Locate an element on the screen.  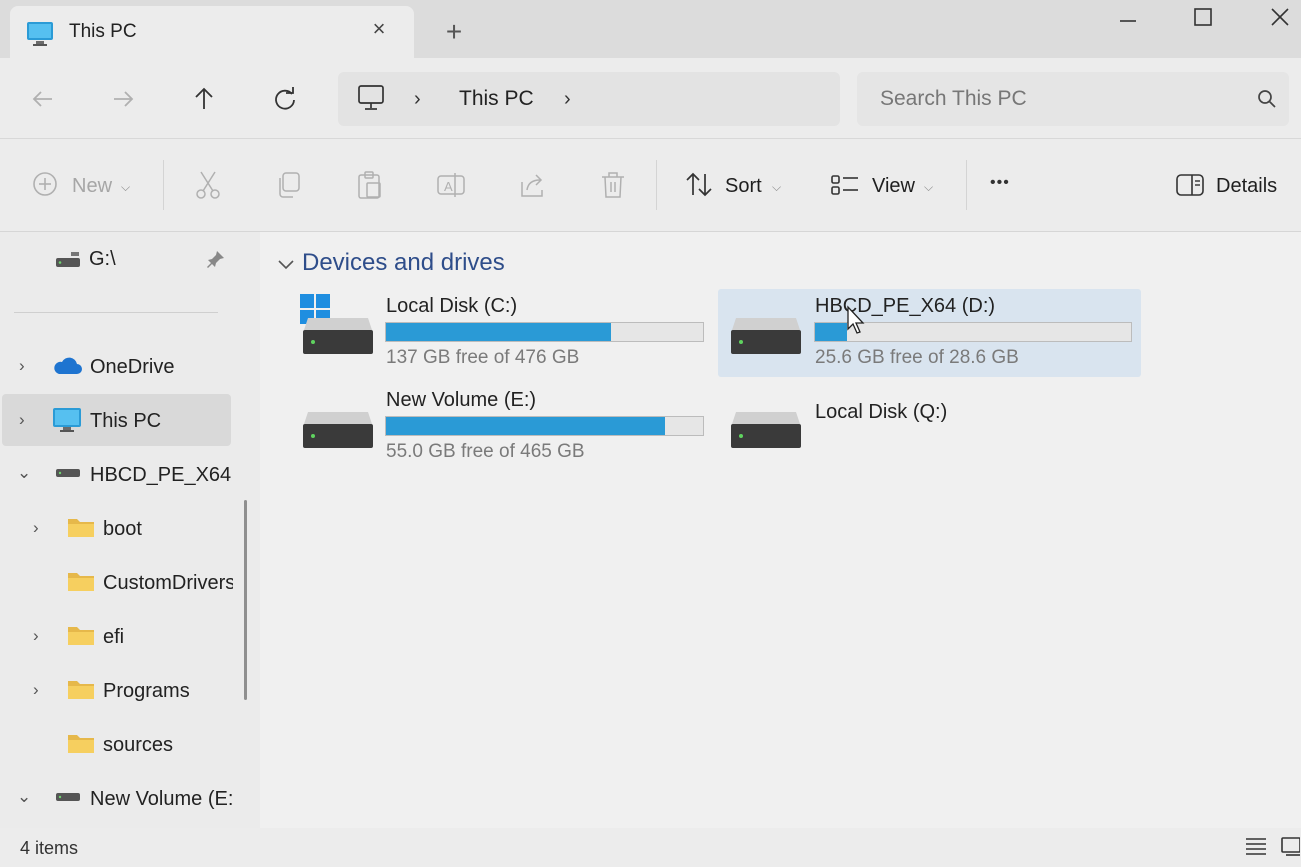
minimize-icon is located at coordinates (1128, 21).